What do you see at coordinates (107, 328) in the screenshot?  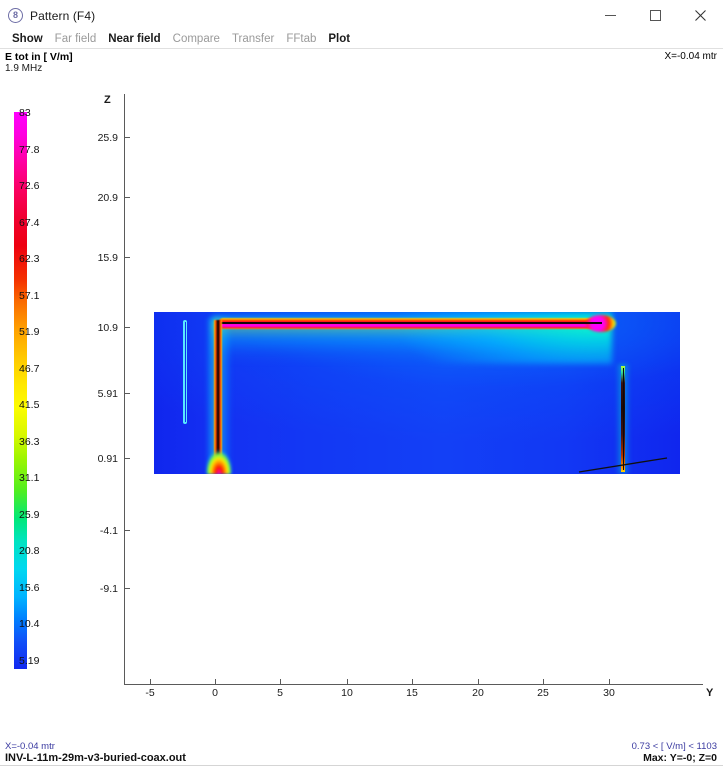 I see `z-tick-label-3: 10.9` at bounding box center [107, 328].